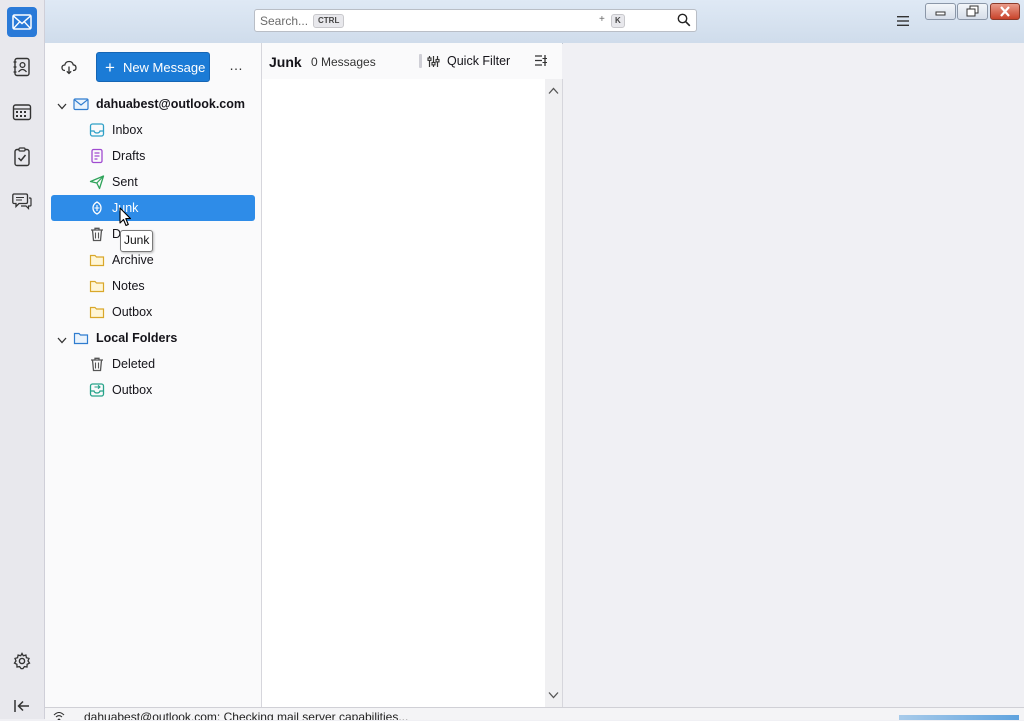 The image size is (1024, 721). Describe the element at coordinates (81, 104) in the screenshot. I see `mail-account-icon` at that location.